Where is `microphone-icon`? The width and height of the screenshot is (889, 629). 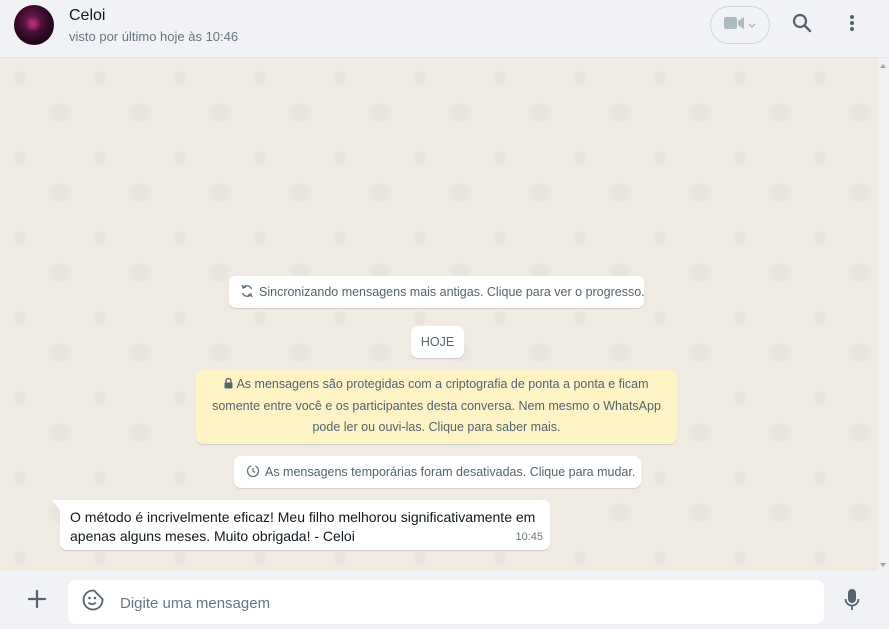
microphone-icon is located at coordinates (852, 602).